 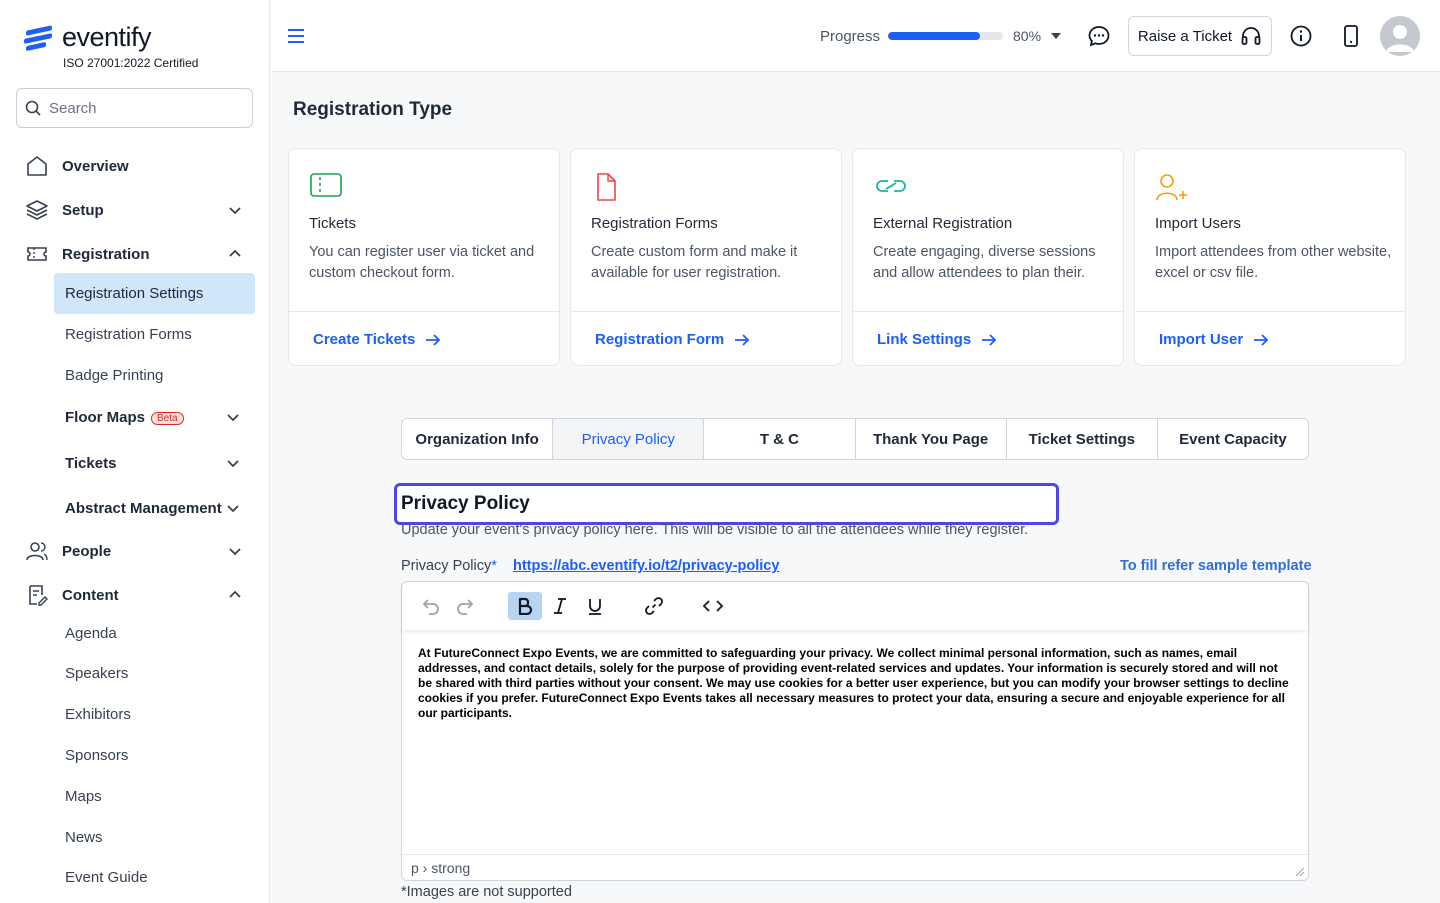 I want to click on link-settings-link: Link Settings, so click(x=937, y=339).